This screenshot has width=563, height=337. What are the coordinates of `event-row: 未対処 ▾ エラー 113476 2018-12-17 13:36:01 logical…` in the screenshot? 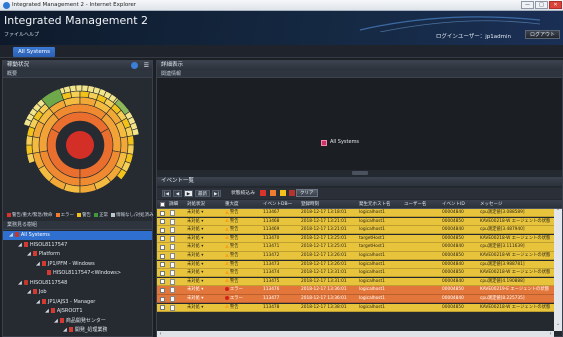 It's located at (355, 290).